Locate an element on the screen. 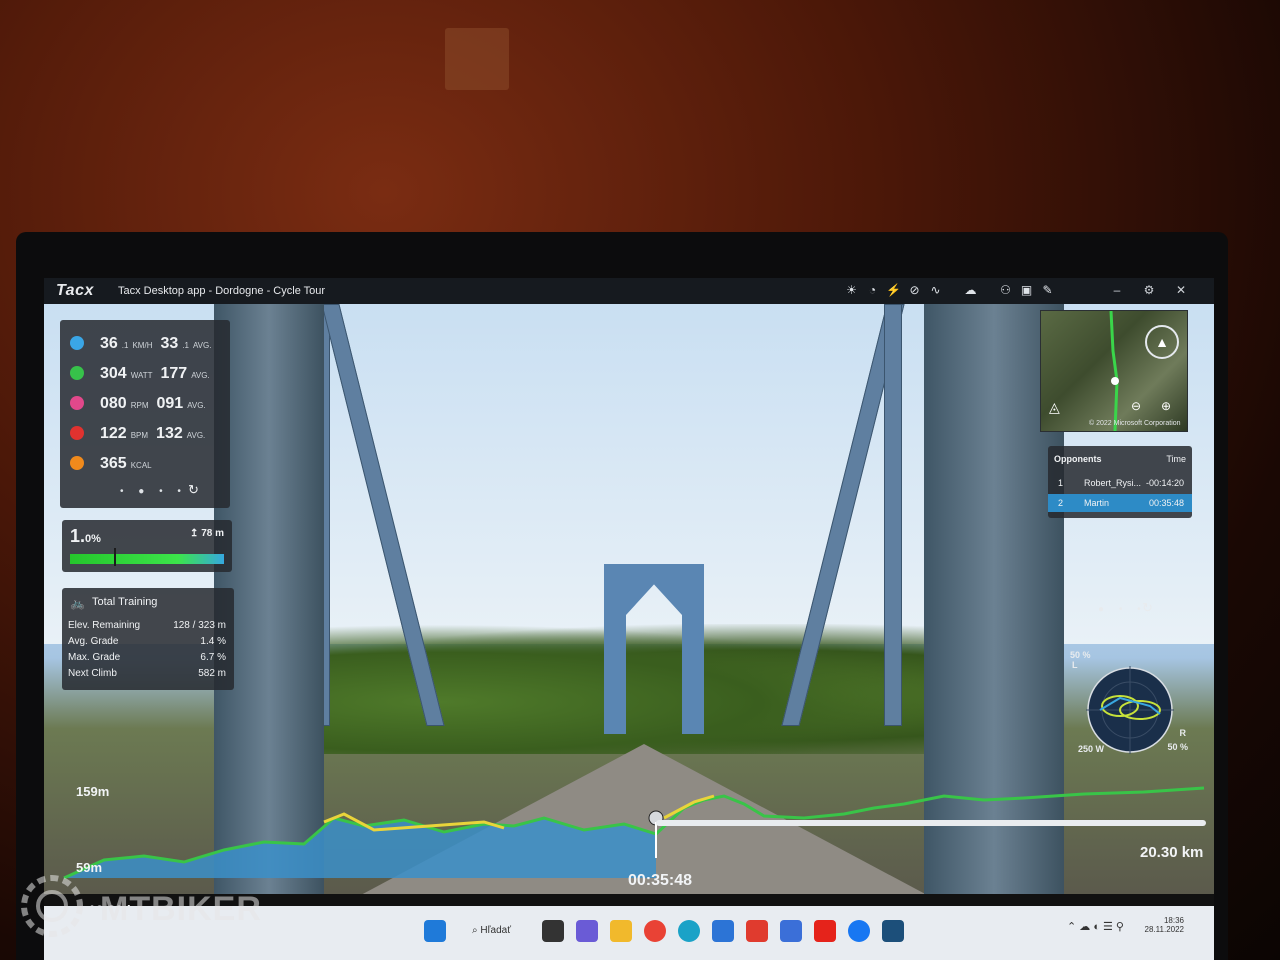 This screenshot has width=1280, height=960. layers-icon: ◬ is located at coordinates (1054, 407).